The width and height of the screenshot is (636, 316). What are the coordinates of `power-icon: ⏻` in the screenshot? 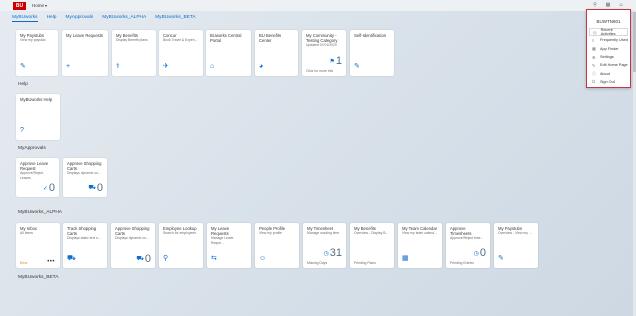 It's located at (594, 82).